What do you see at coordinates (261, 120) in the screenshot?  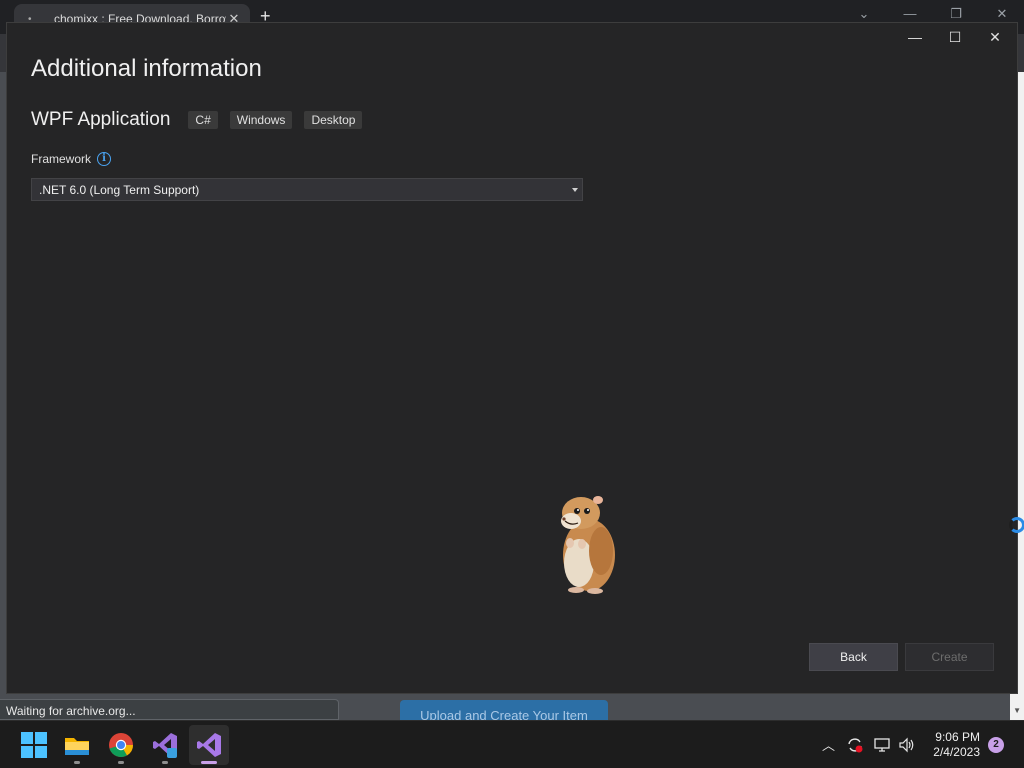 I see `platform-tag: Windows` at bounding box center [261, 120].